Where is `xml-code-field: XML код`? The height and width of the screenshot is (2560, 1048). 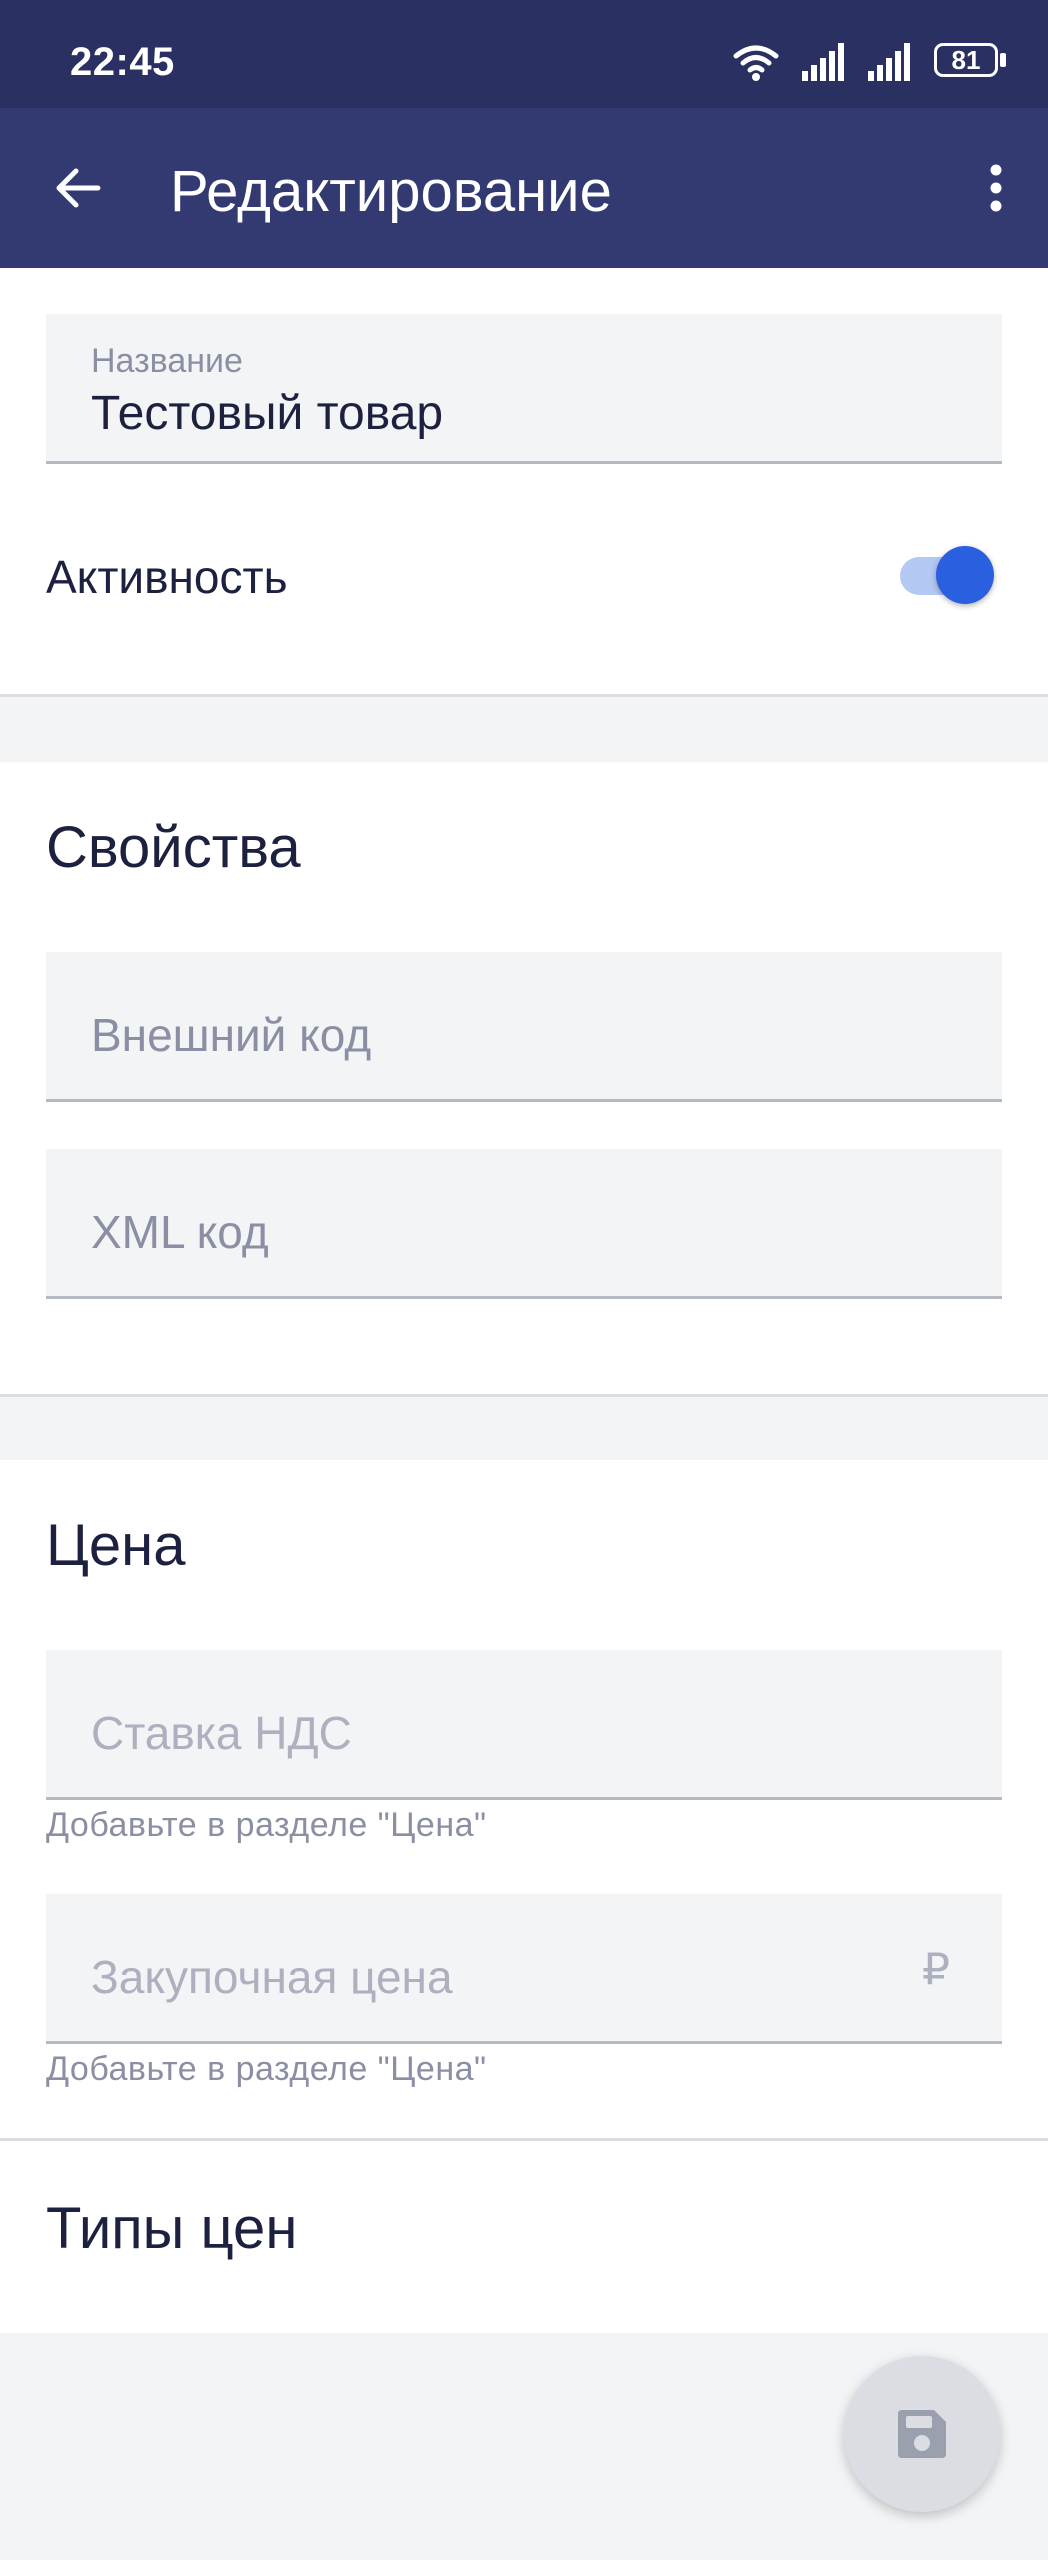 xml-code-field: XML код is located at coordinates (524, 1224).